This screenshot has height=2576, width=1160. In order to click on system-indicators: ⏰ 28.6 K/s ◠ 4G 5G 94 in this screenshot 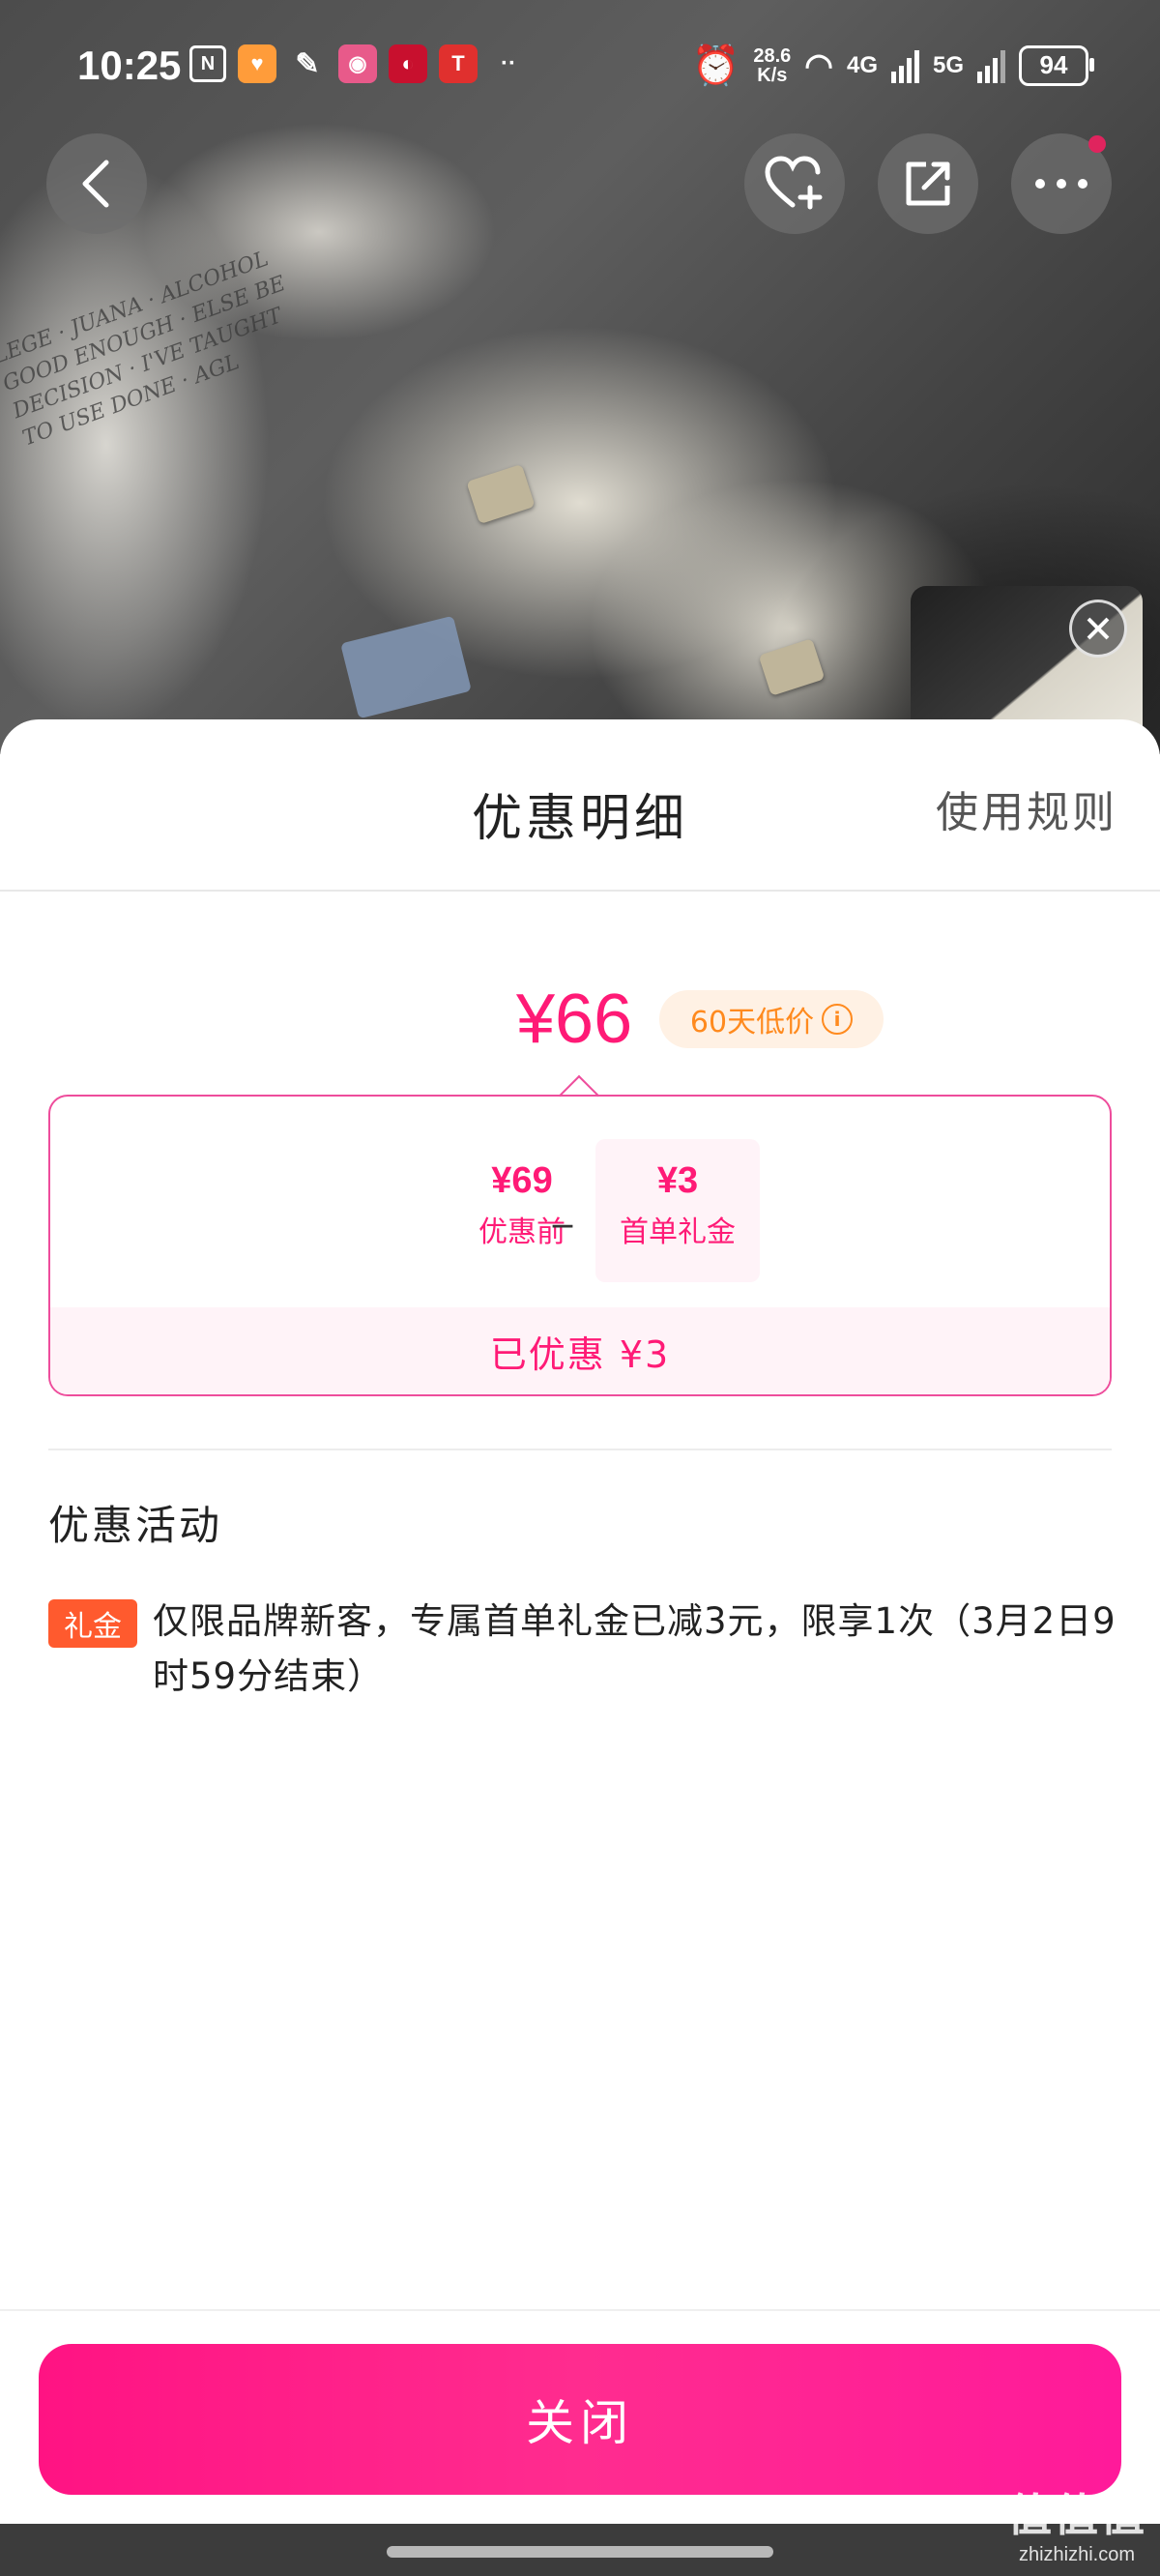, I will do `click(893, 65)`.